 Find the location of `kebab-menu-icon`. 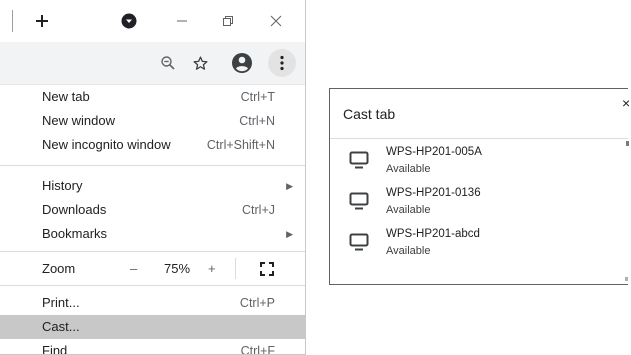

kebab-menu-icon is located at coordinates (282, 63).